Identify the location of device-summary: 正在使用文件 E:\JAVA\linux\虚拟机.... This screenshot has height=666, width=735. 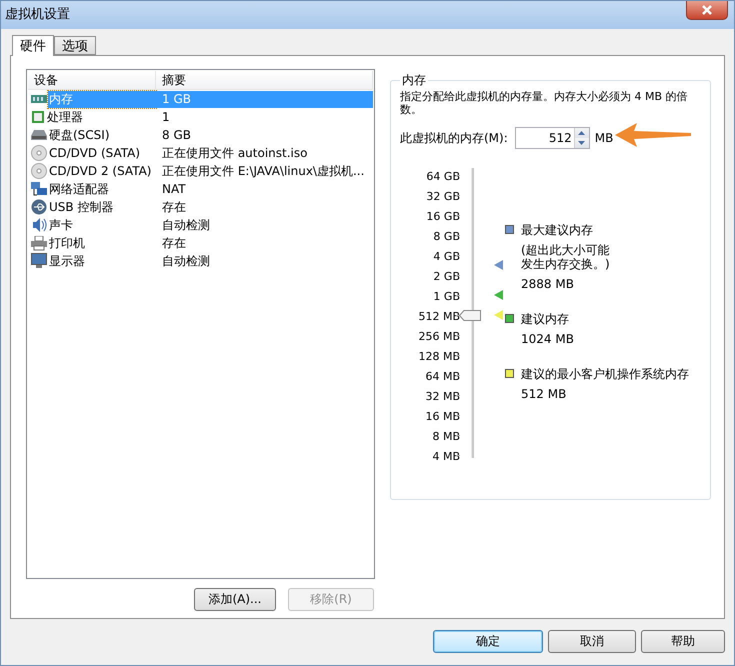
(264, 171).